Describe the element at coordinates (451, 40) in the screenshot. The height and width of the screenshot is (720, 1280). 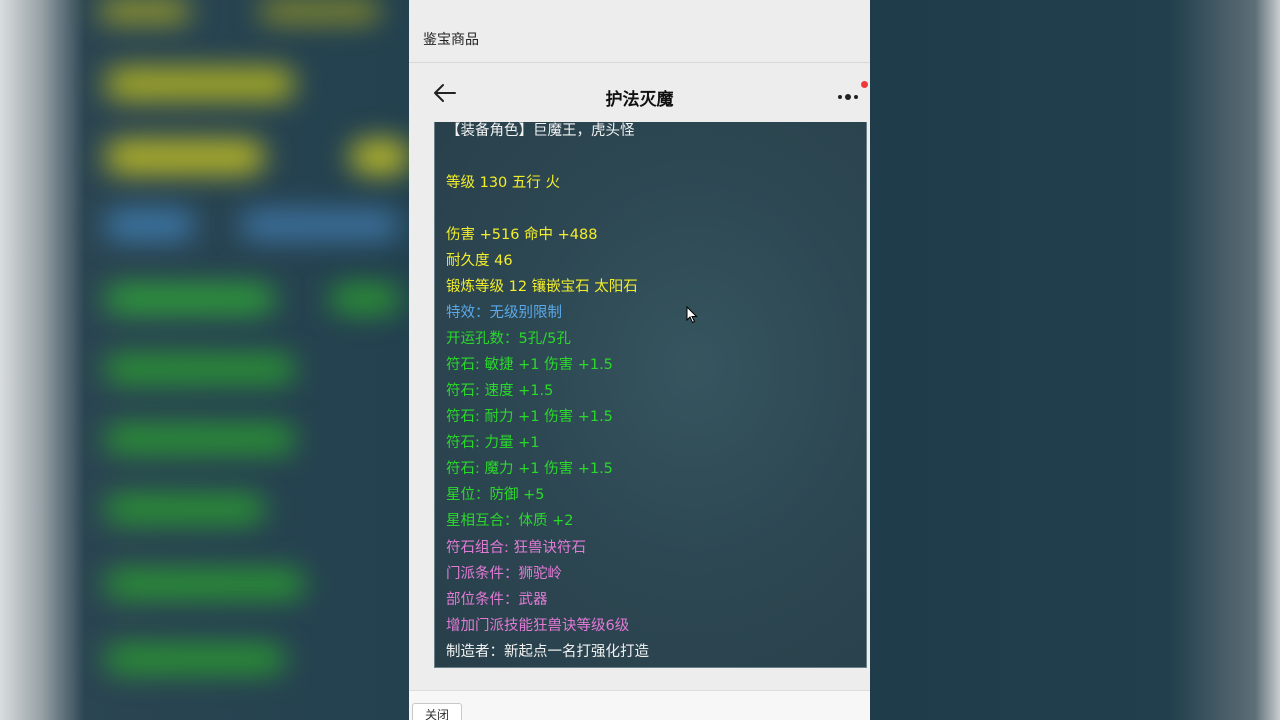
I see `page-title: 鉴宝商品` at that location.